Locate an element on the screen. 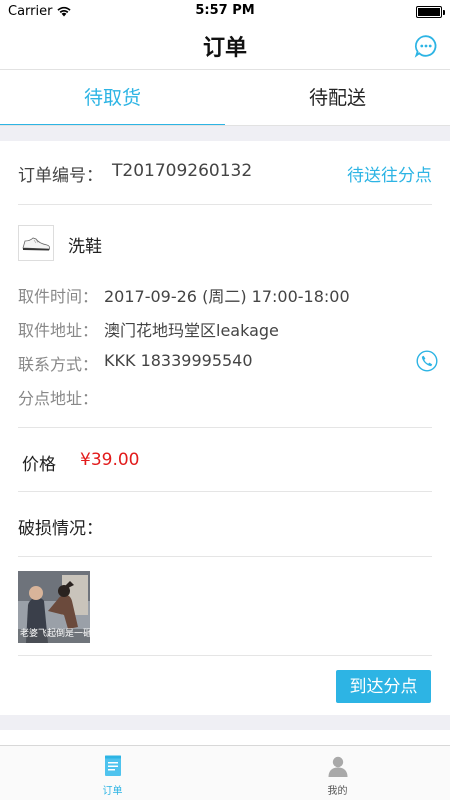 The width and height of the screenshot is (450, 800). branch-address-label: 分点地址： is located at coordinates (58, 398).